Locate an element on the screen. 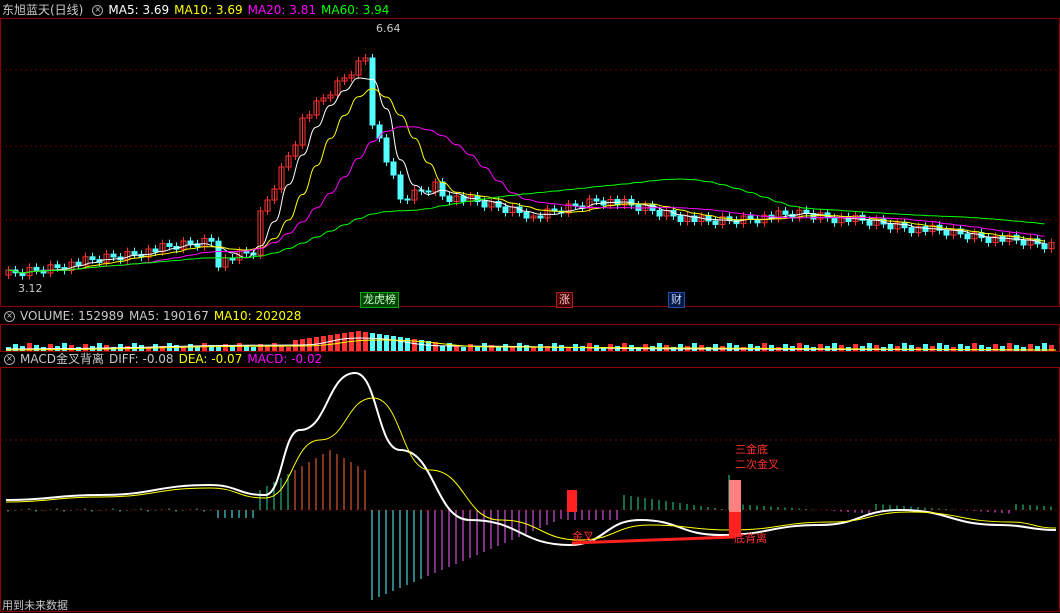 This screenshot has height=613, width=1060. volume-panel-header: × VOLUME: 152989 MA5: 190167 MA10: 202028 is located at coordinates (153, 316).